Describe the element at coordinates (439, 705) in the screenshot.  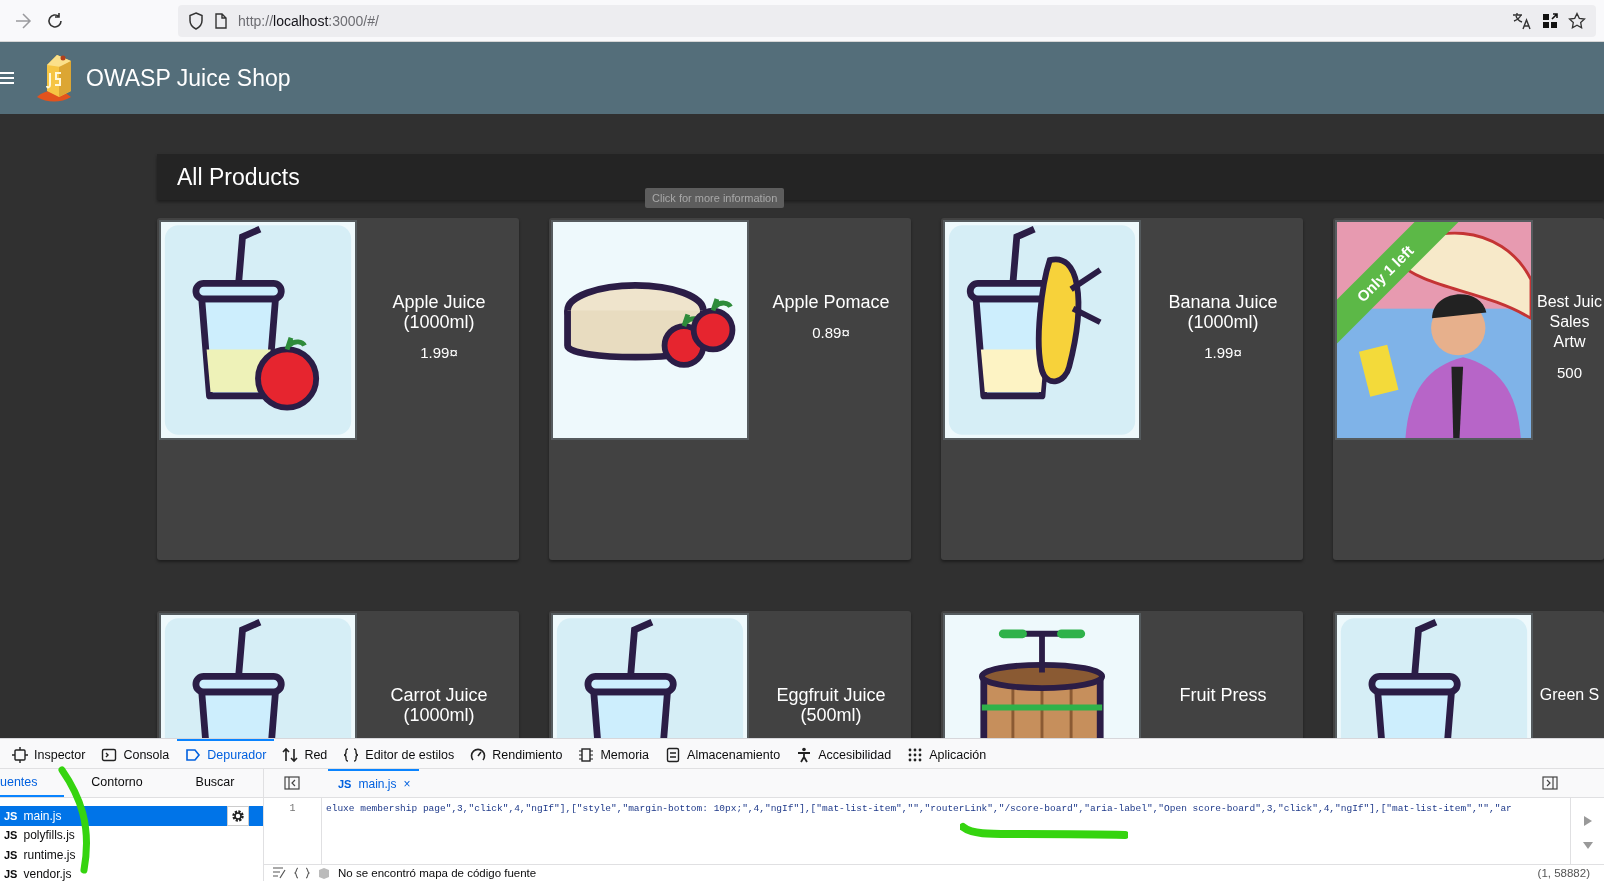
I see `product-name: Carrot Juice (1000ml)` at that location.